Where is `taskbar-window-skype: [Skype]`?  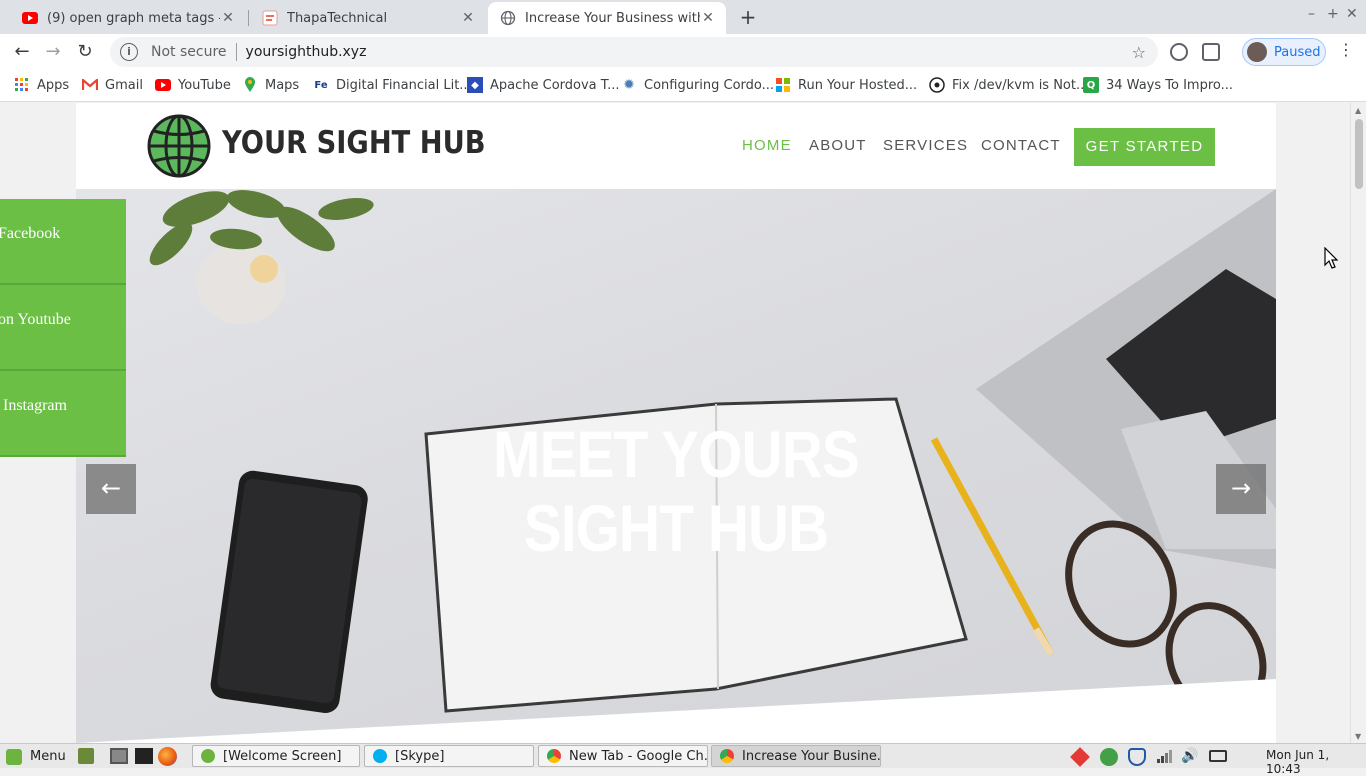 taskbar-window-skype: [Skype] is located at coordinates (449, 756).